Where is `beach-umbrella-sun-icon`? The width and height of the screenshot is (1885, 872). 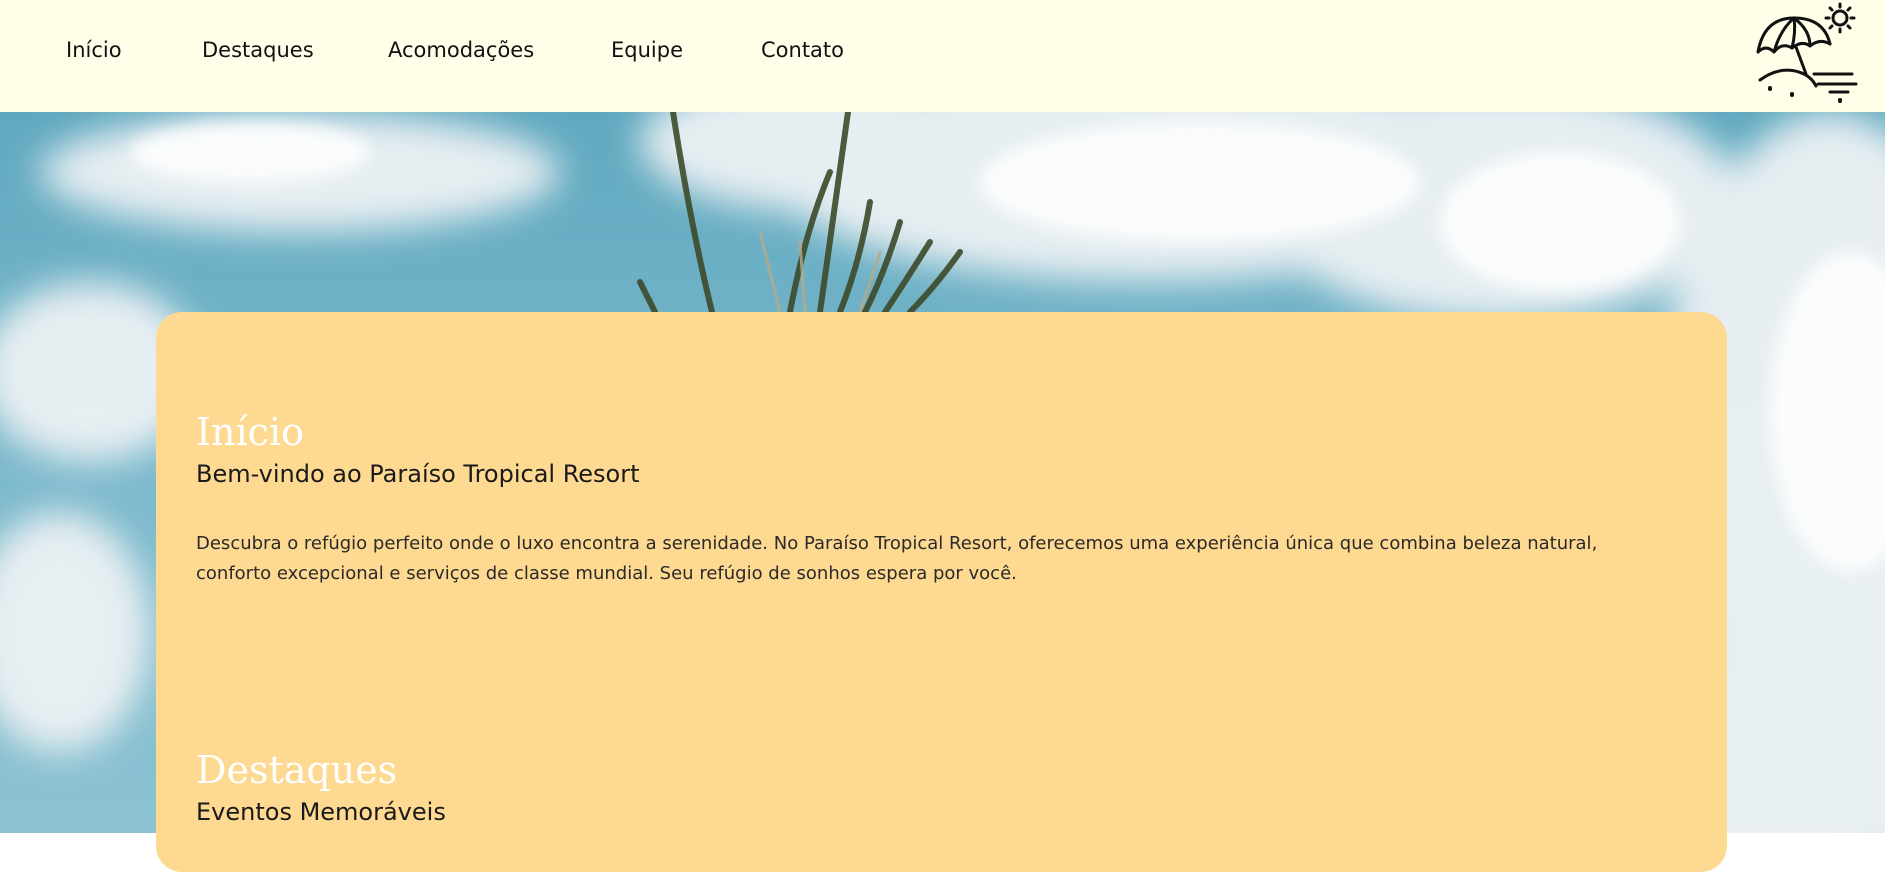
beach-umbrella-sun-icon is located at coordinates (1806, 54).